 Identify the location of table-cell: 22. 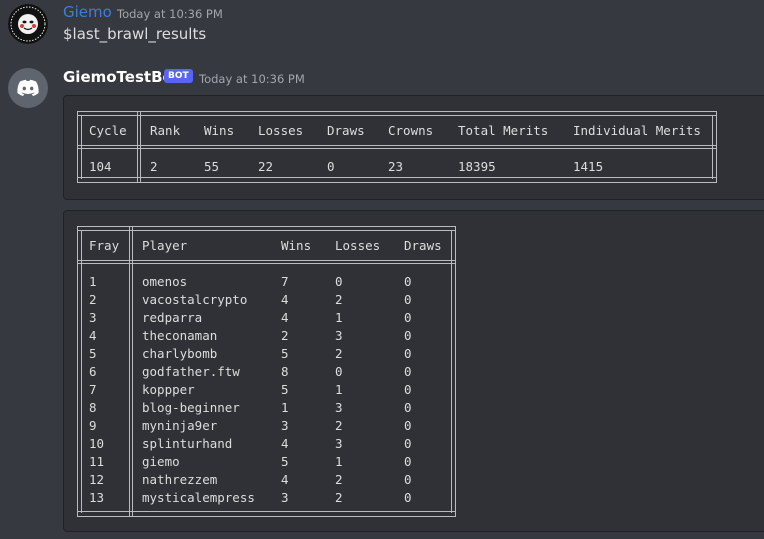
(266, 166).